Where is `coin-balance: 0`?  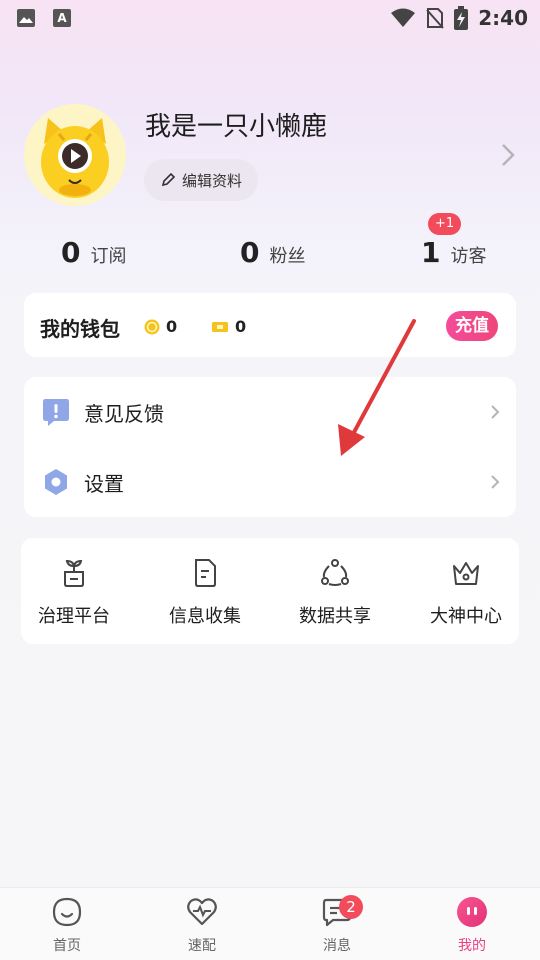
coin-balance: 0 is located at coordinates (160, 326).